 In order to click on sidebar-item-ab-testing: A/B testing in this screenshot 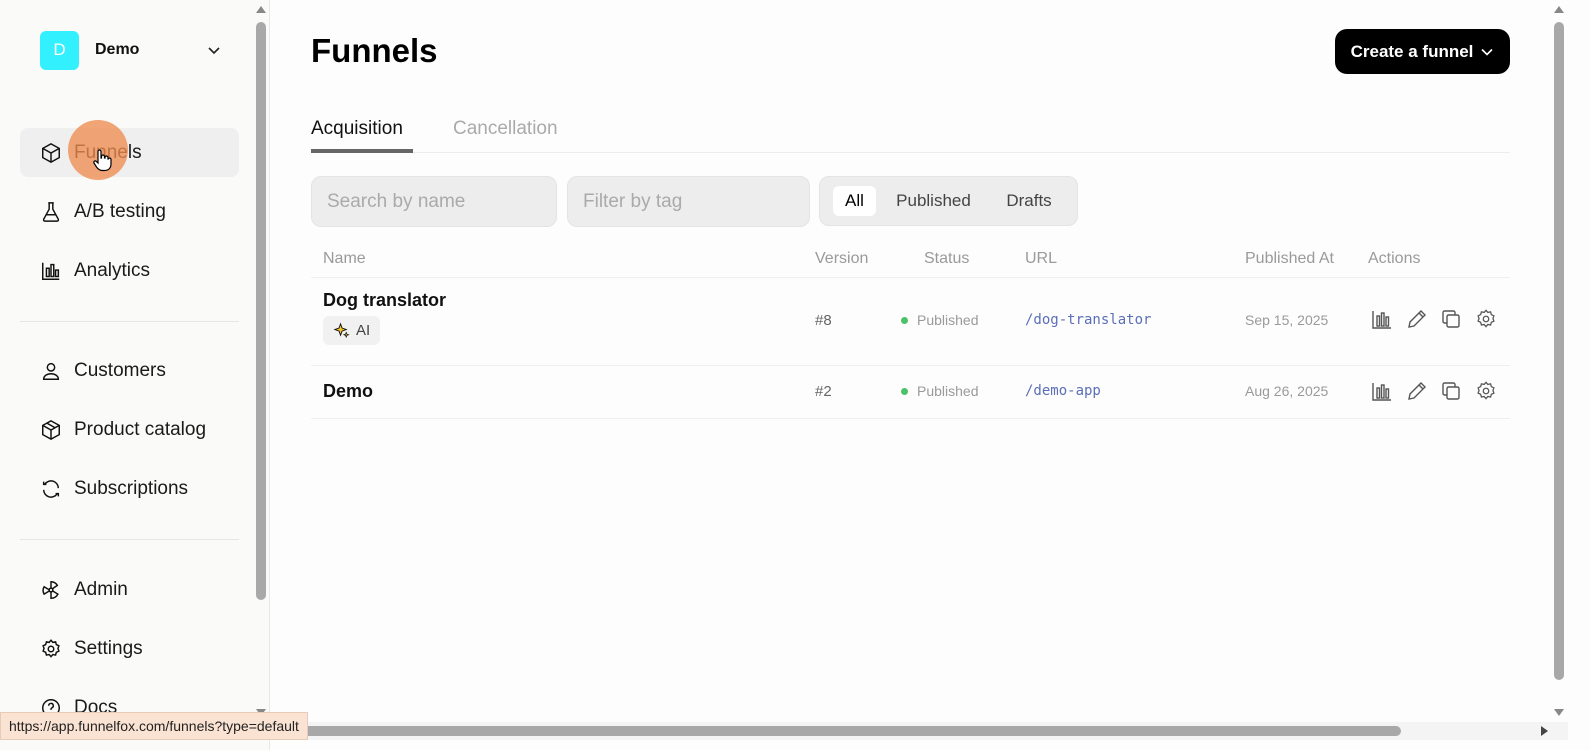, I will do `click(129, 211)`.